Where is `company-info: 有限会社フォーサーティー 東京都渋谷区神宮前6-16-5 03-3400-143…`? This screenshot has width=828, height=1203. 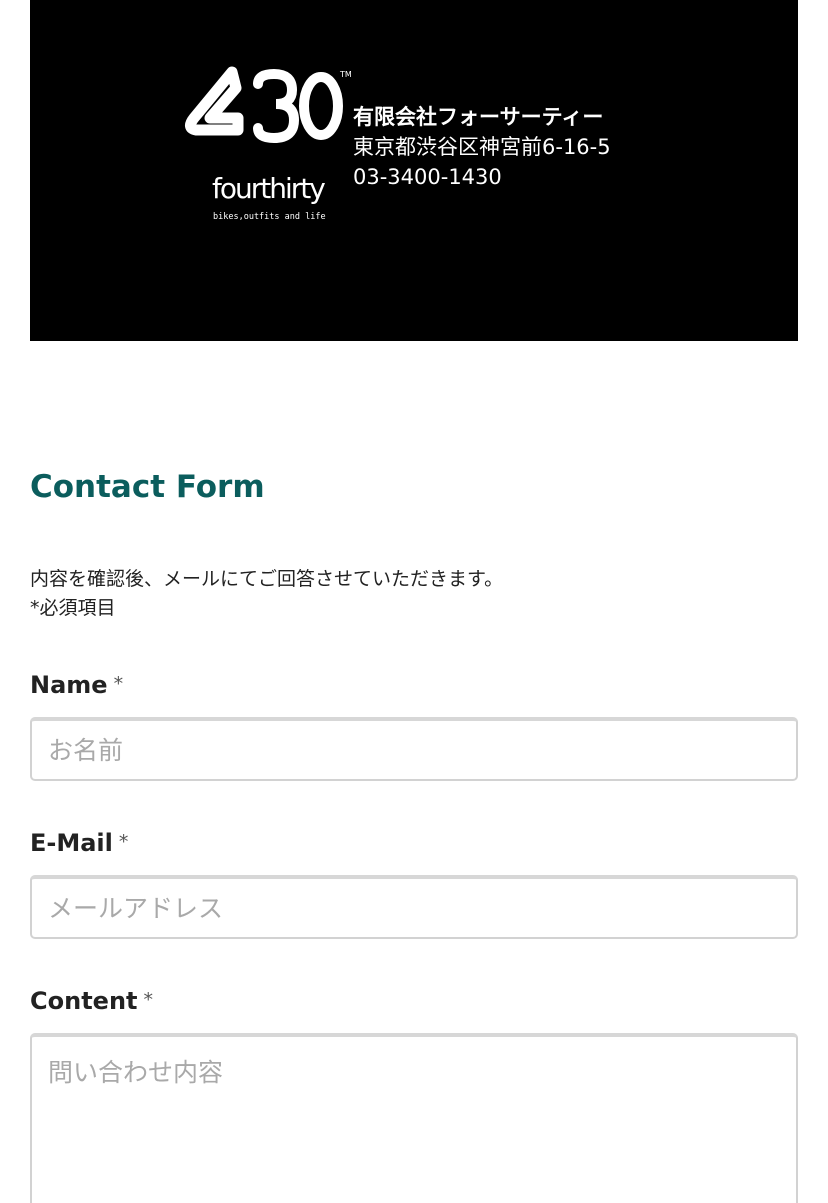
company-info: 有限会社フォーサーティー 東京都渋谷区神宮前6-16-5 03-3400-143… is located at coordinates (482, 147).